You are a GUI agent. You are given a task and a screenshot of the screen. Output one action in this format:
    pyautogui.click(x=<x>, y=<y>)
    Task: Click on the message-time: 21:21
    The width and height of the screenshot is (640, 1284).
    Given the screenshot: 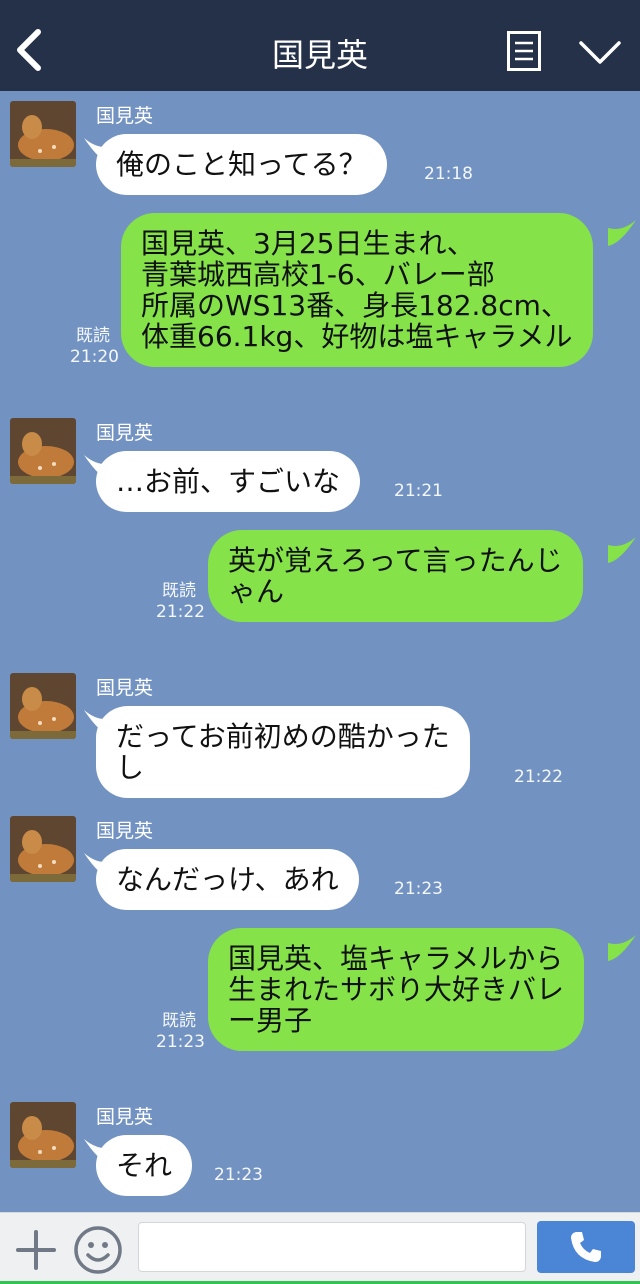 What is the action you would take?
    pyautogui.click(x=418, y=491)
    